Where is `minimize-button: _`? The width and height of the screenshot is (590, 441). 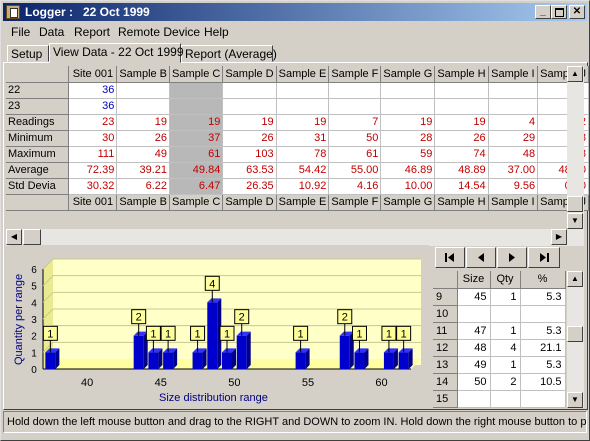 minimize-button: _ is located at coordinates (543, 12).